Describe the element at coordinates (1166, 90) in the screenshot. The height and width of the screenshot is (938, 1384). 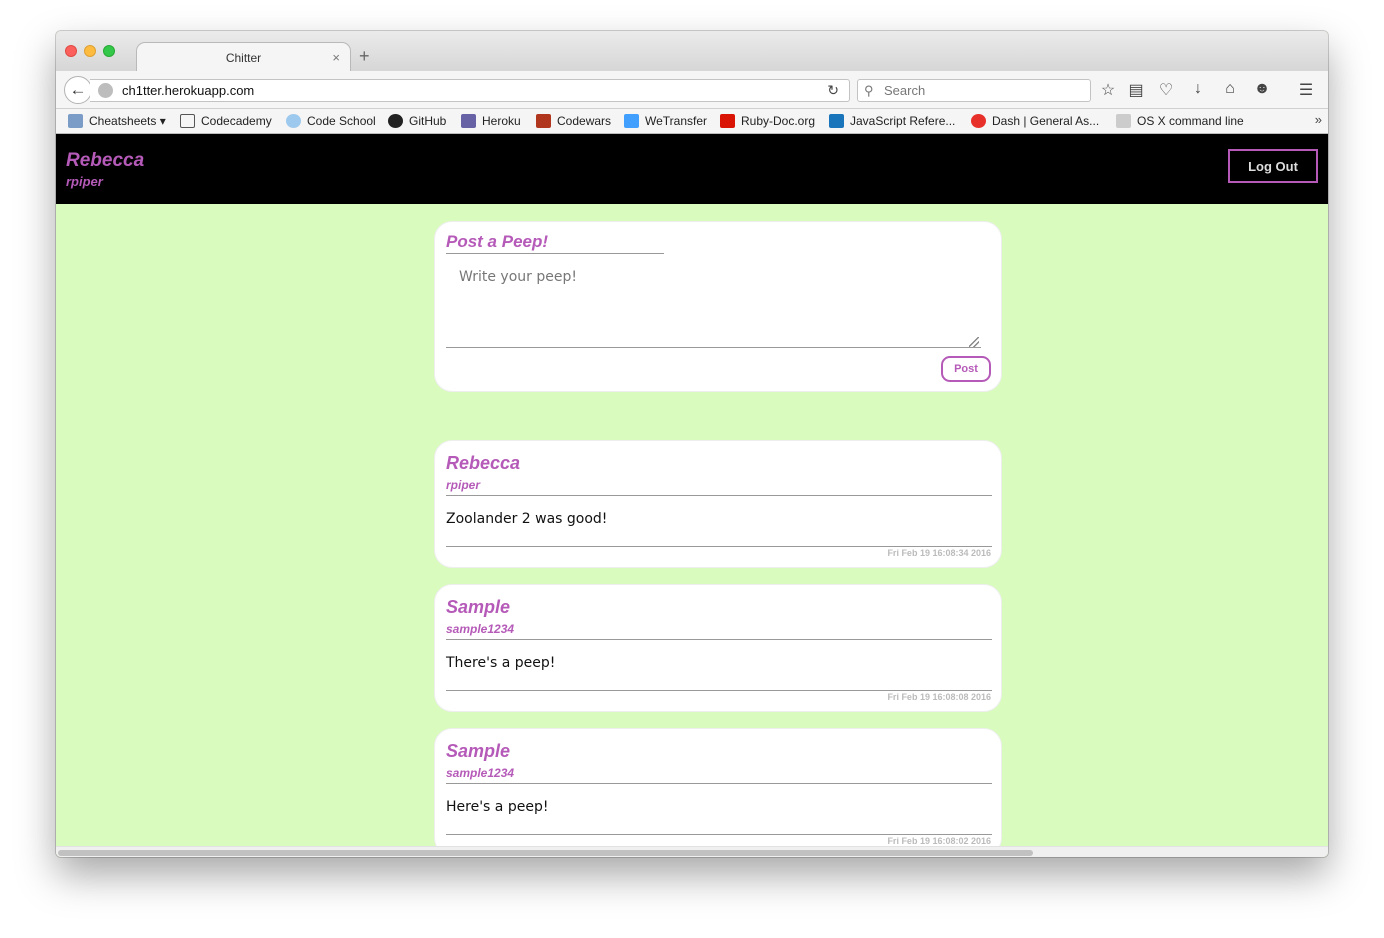
I see `pocket-icon: ♡` at that location.